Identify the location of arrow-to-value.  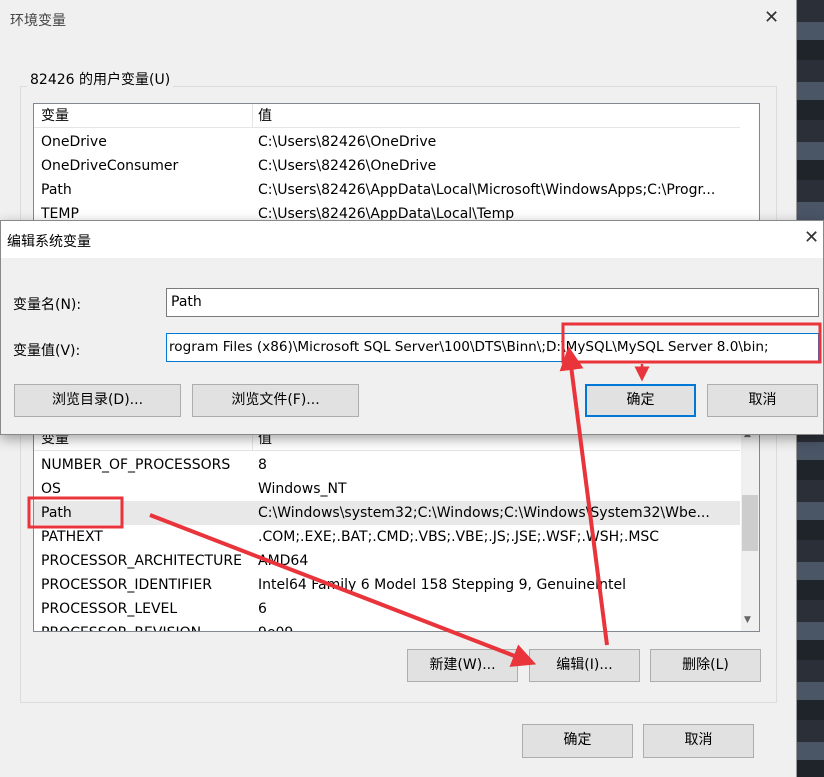
(584, 496).